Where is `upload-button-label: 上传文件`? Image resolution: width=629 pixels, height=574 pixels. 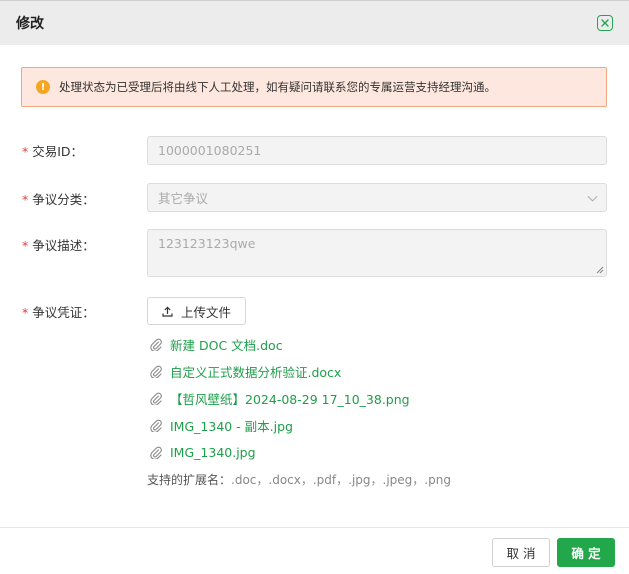
upload-button-label: 上传文件 is located at coordinates (205, 312).